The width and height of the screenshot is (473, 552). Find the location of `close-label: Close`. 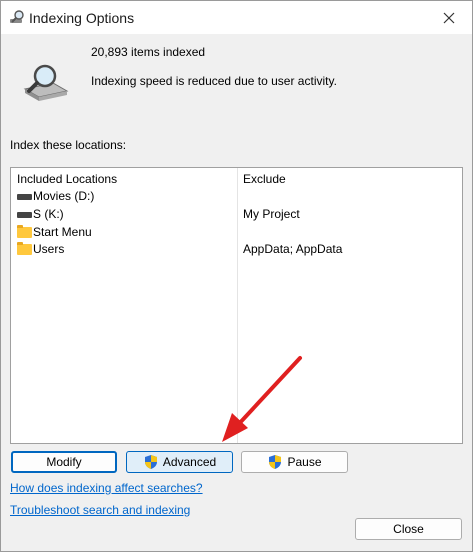

close-label: Close is located at coordinates (408, 529).